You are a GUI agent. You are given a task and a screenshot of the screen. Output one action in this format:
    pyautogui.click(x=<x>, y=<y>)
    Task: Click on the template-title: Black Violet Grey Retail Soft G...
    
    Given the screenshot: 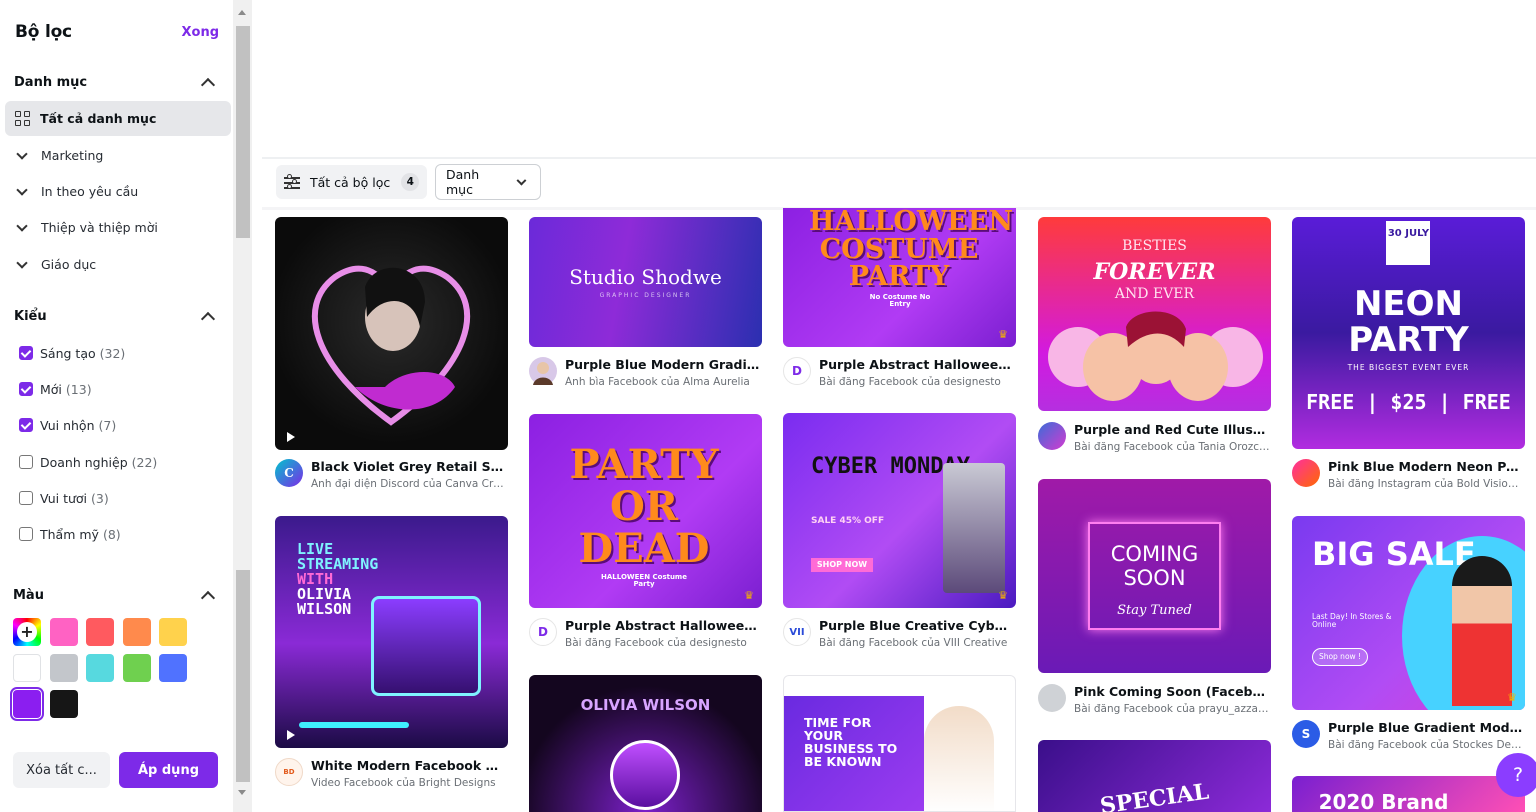 What is the action you would take?
    pyautogui.click(x=409, y=466)
    